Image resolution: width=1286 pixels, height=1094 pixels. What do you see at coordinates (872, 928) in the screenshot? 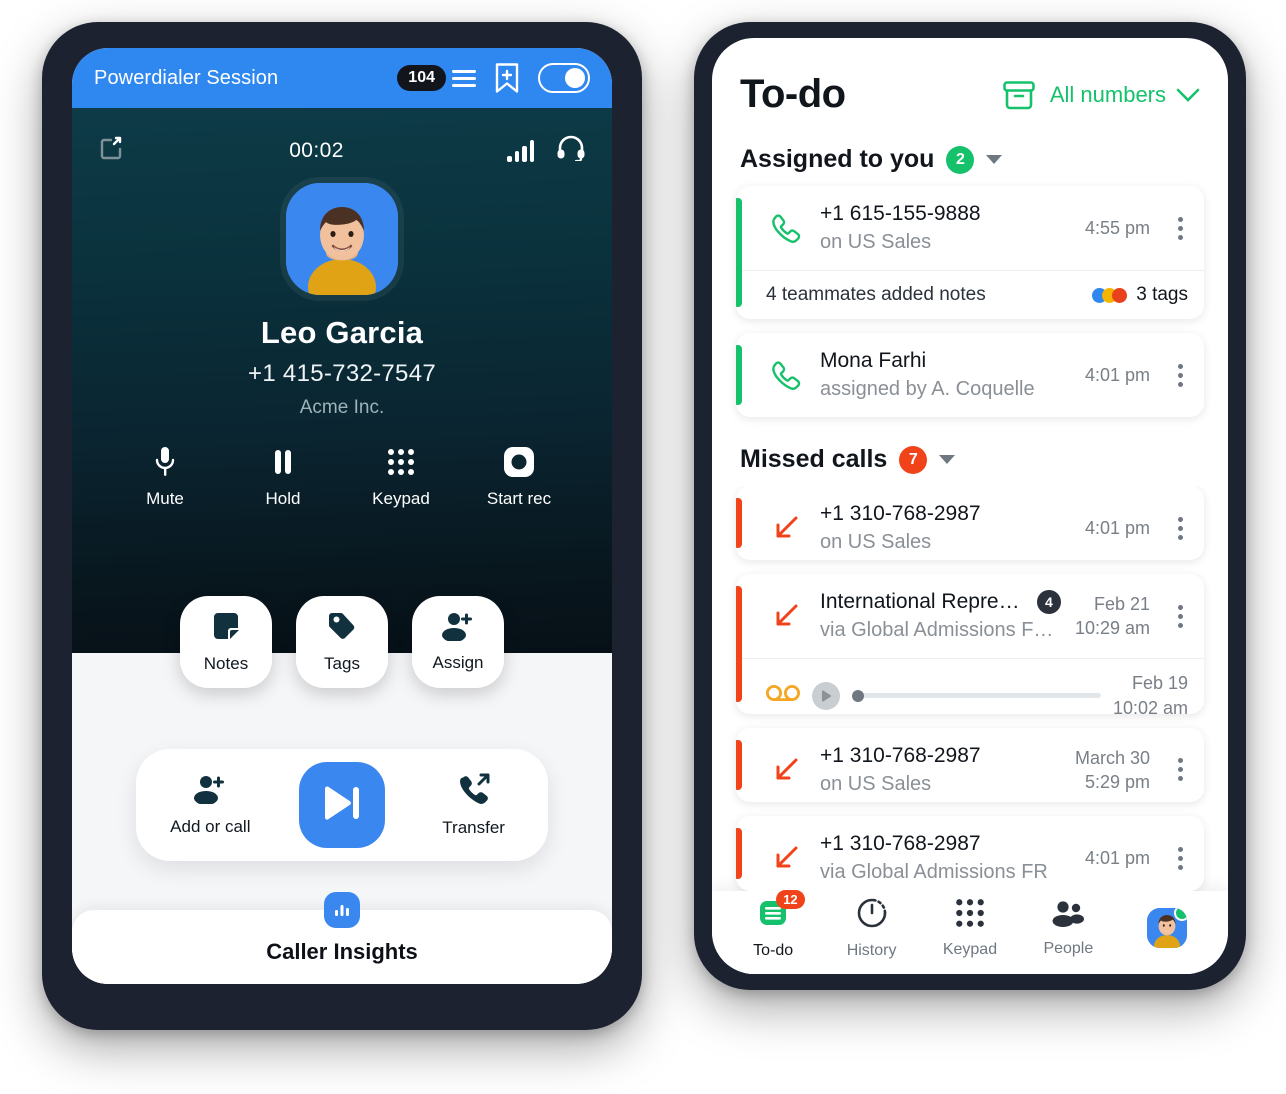
I see `tab-history: History` at bounding box center [872, 928].